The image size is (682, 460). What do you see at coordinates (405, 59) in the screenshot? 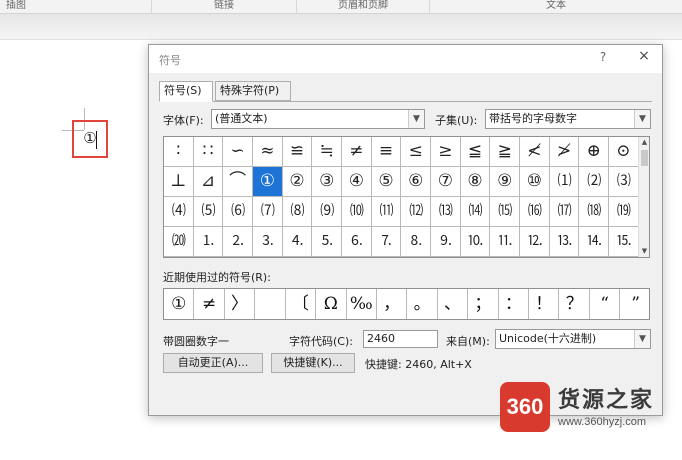
I see `dialog-titlebar: 符号 ? ×` at bounding box center [405, 59].